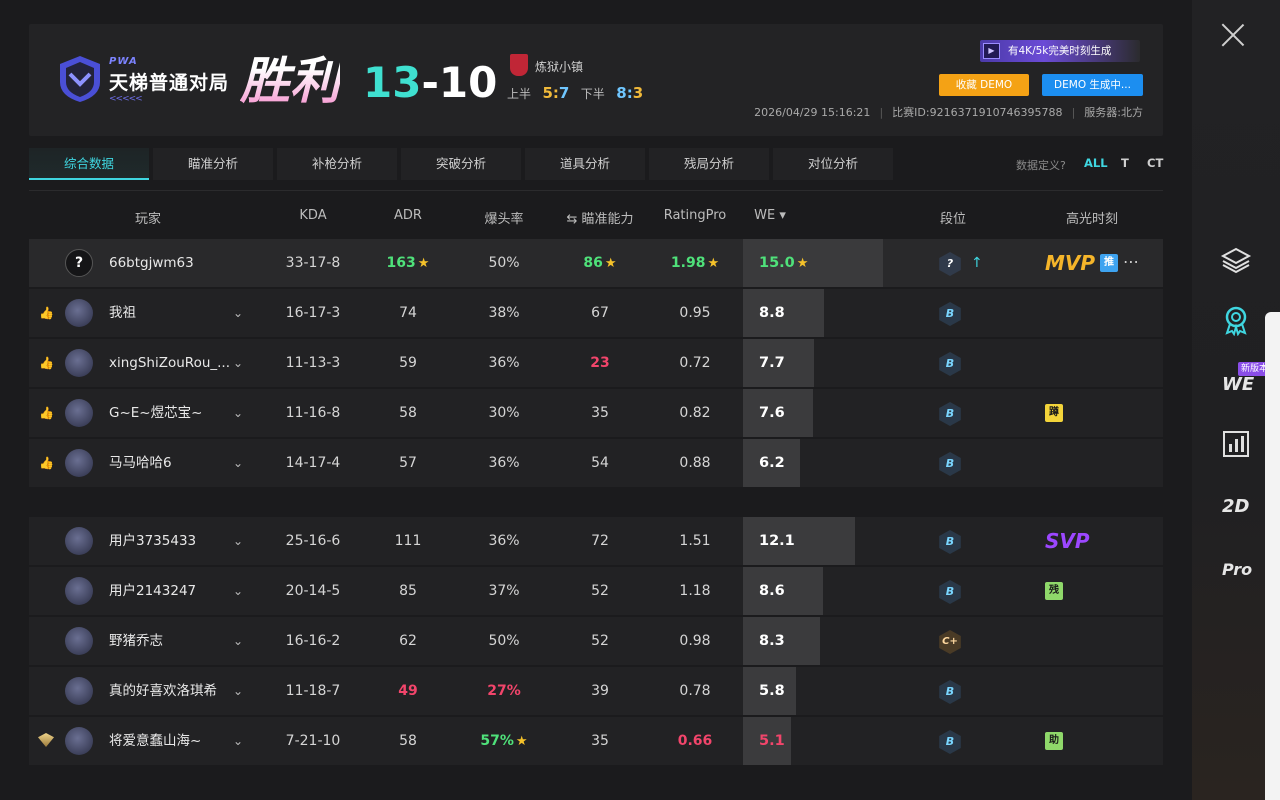 Image resolution: width=1280 pixels, height=800 pixels. Describe the element at coordinates (596, 741) in the screenshot. I see `player-row: 将爱意蠢山海~ ⌄ 7-21-10 58 57% ★ 35 0.66 5.1 B 助` at that location.